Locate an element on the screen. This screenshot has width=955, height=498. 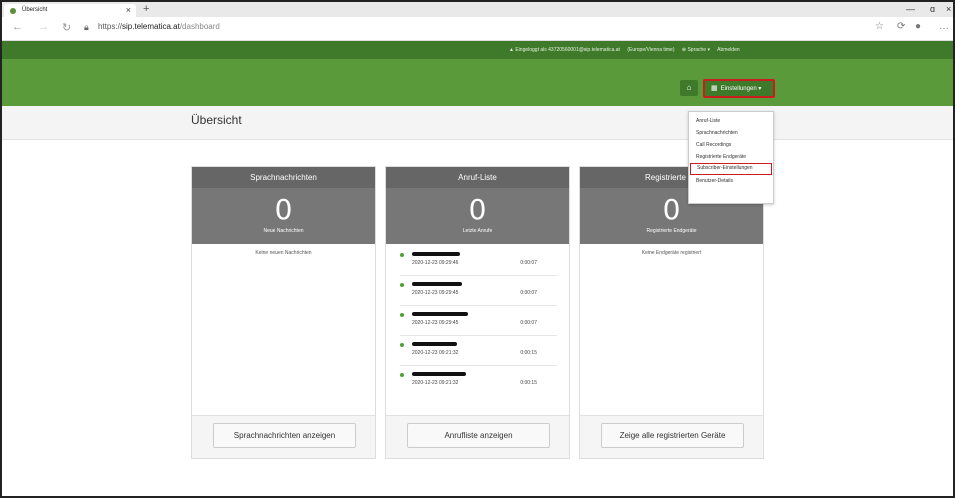
browser-tab: Übersicht × is located at coordinates (70, 10).